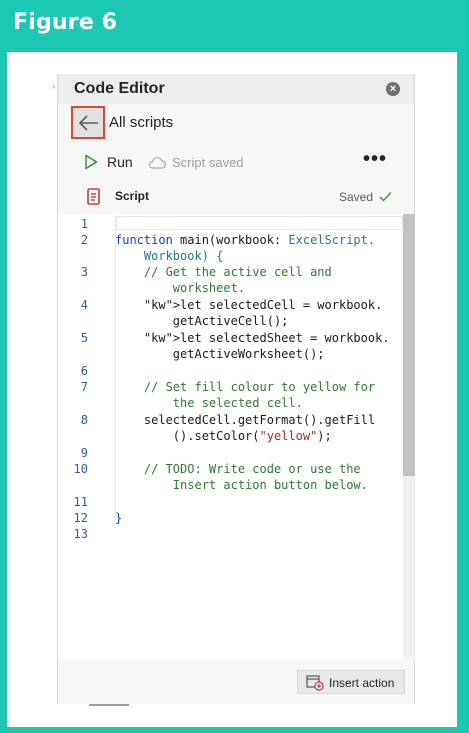 The height and width of the screenshot is (733, 469). What do you see at coordinates (119, 518) in the screenshot?
I see `code-line: }` at bounding box center [119, 518].